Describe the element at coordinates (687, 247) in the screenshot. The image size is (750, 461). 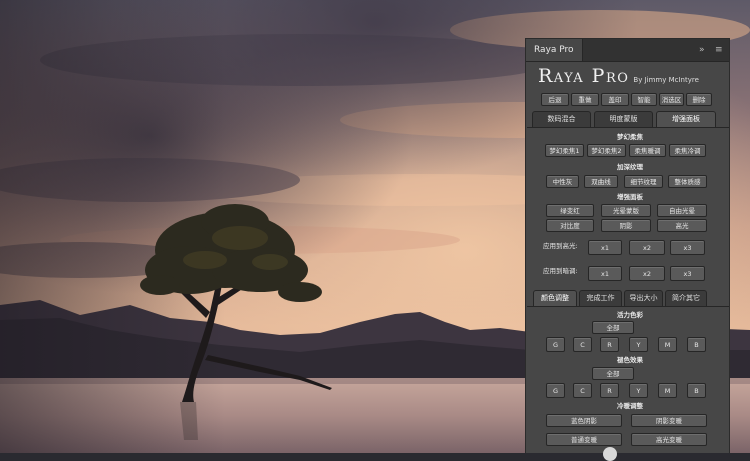
I see `highlights-x3-button: x3` at that location.